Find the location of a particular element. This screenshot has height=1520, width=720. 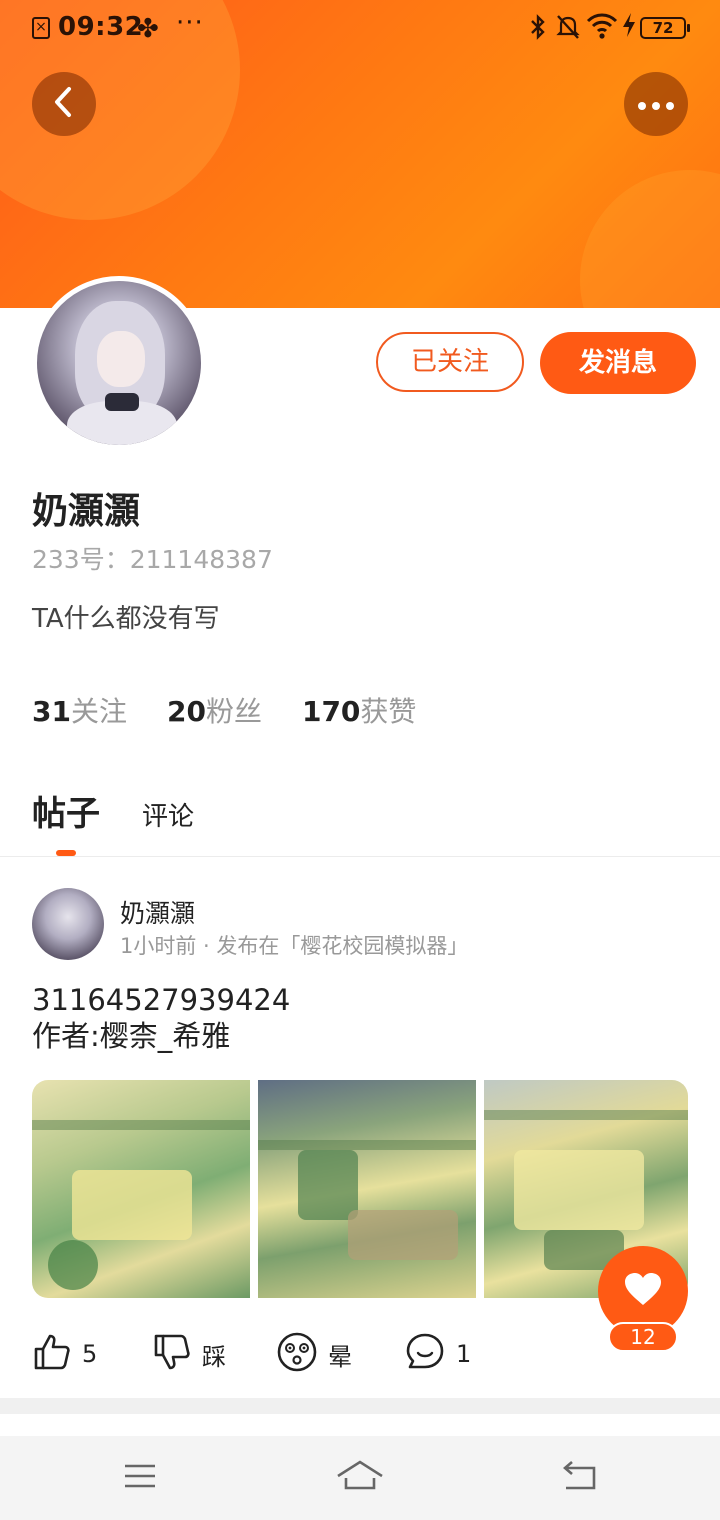

menu-icon is located at coordinates (140, 1482).